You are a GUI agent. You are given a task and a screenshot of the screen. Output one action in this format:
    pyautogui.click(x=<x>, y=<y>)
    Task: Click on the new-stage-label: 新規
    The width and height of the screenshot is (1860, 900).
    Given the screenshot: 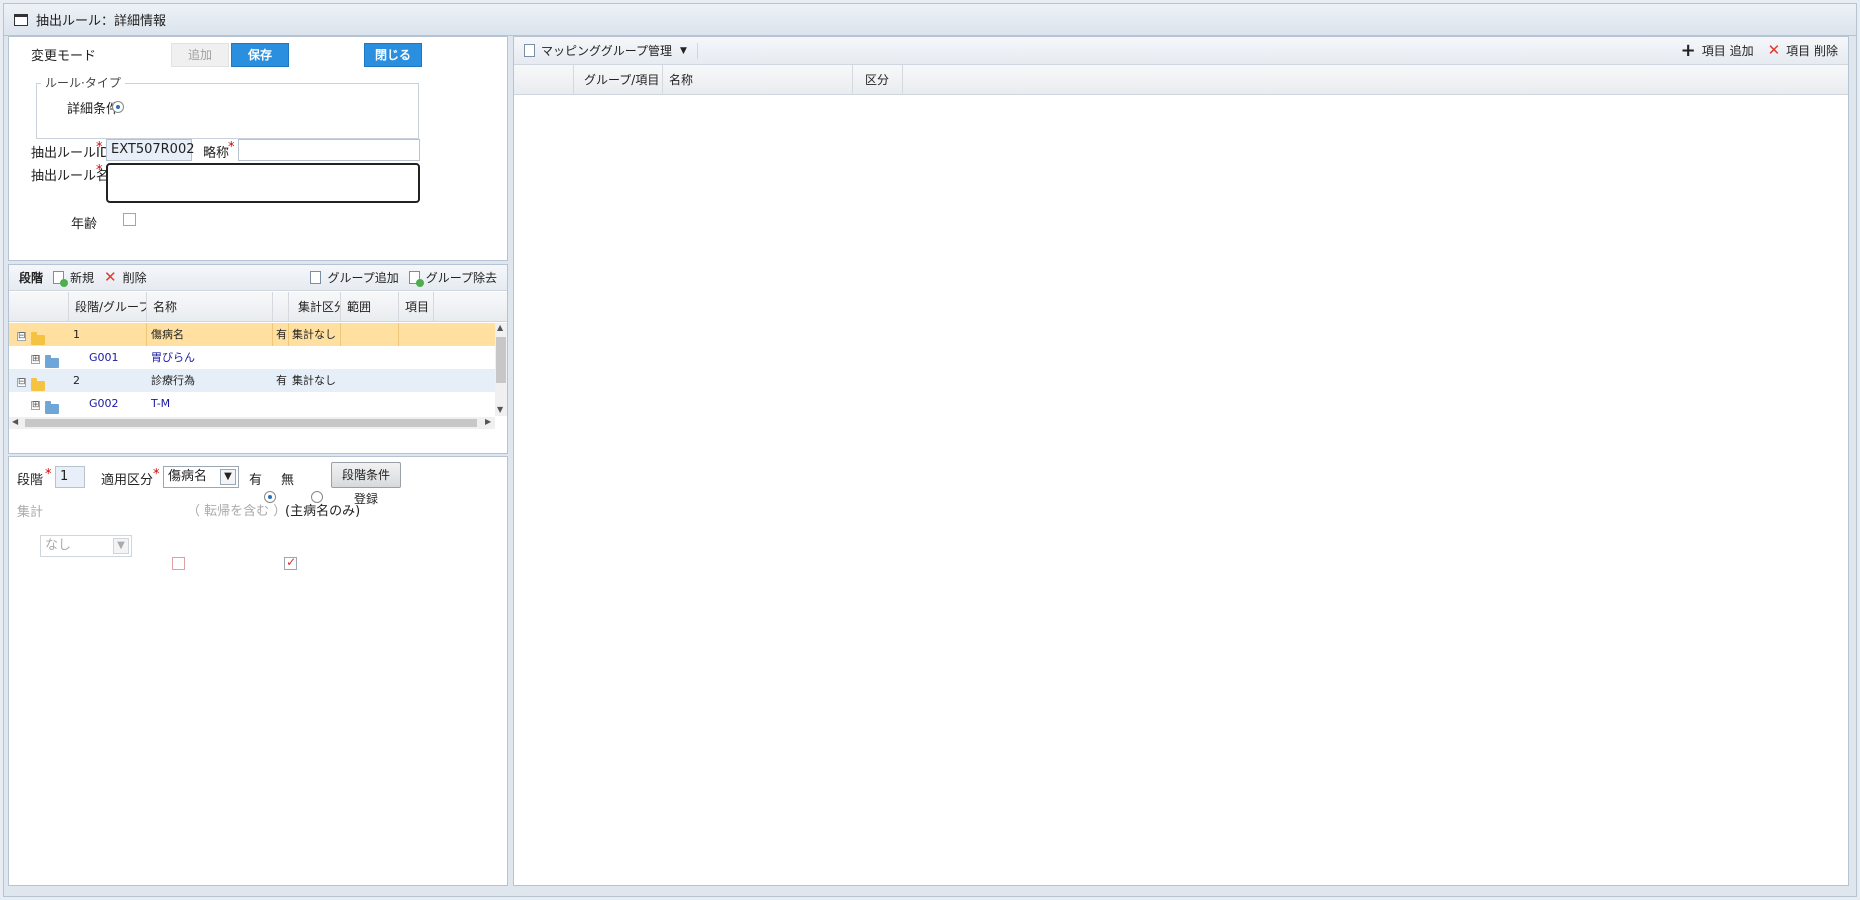 What is the action you would take?
    pyautogui.click(x=82, y=278)
    